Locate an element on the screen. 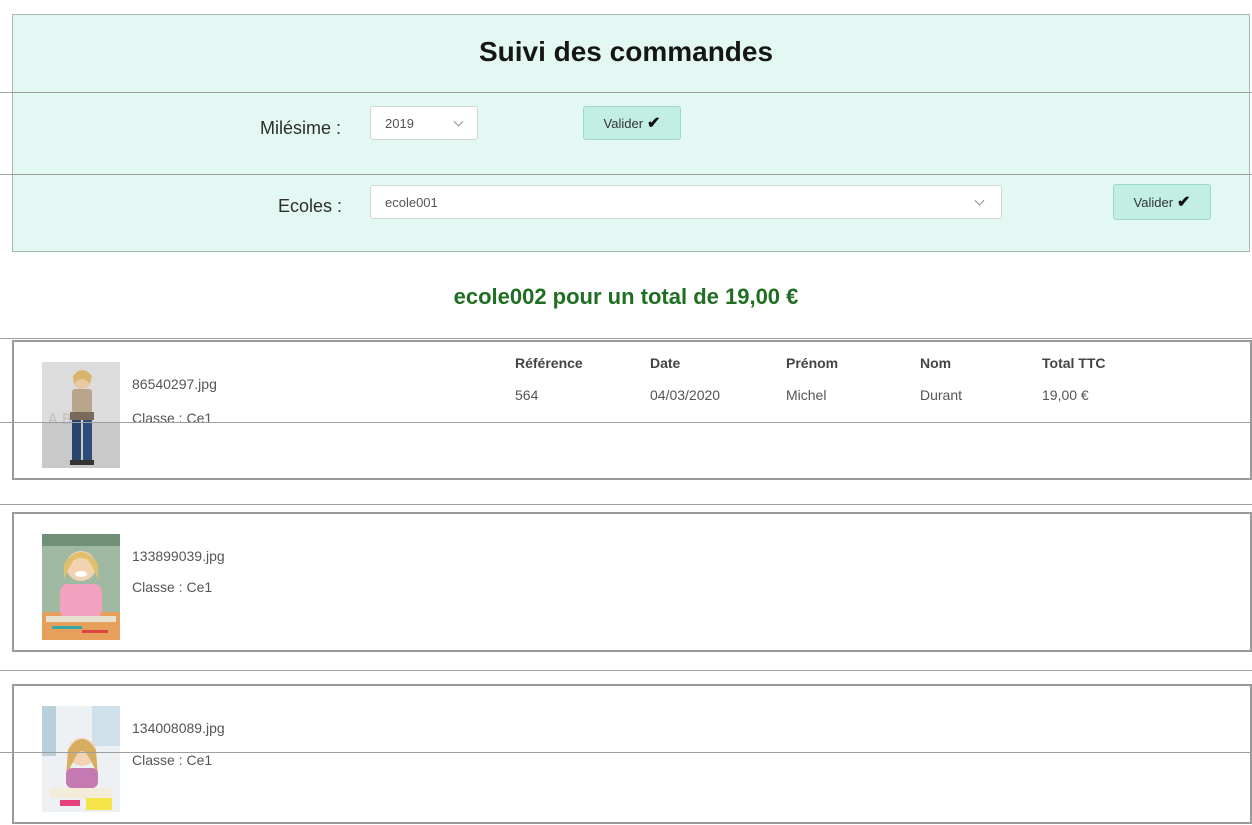  photo-filename: 86540297.jpg is located at coordinates (174, 384).